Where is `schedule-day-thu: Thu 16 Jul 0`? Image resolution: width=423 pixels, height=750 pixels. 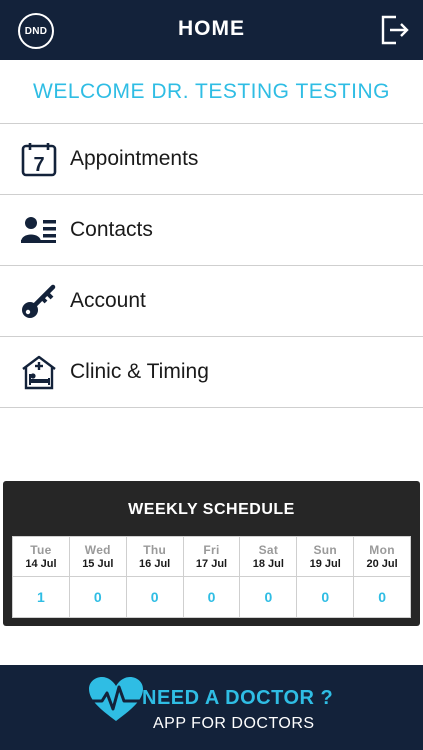
schedule-day-thu: Thu 16 Jul 0 is located at coordinates (155, 577).